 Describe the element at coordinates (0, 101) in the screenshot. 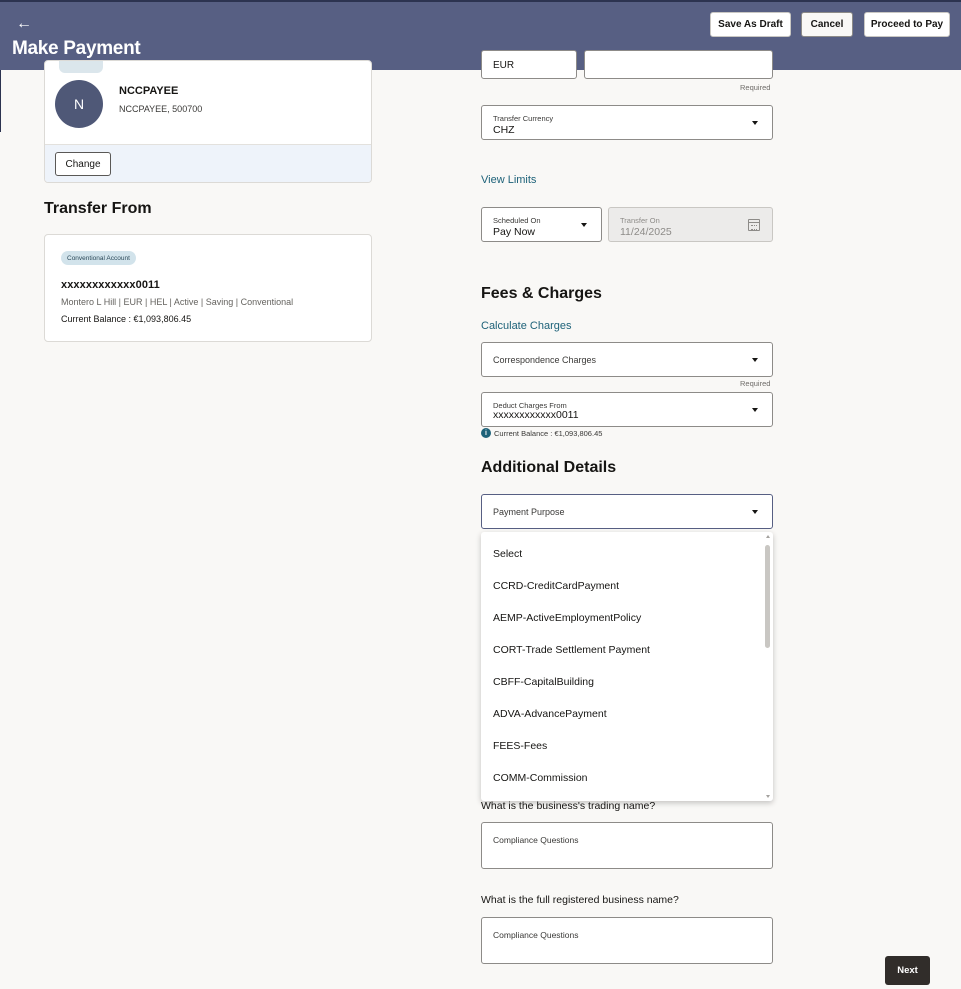

I see `left-rule` at that location.